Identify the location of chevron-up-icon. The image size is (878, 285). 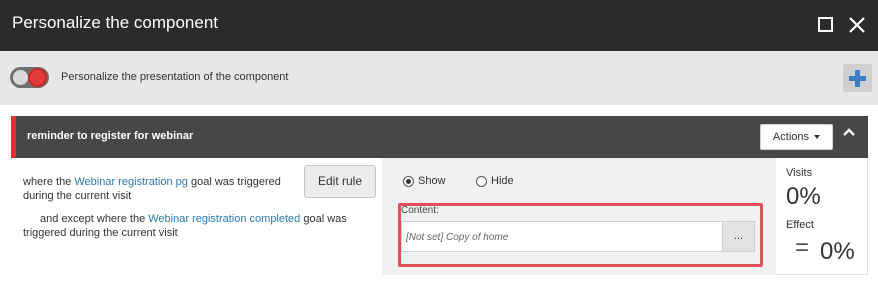
(849, 138).